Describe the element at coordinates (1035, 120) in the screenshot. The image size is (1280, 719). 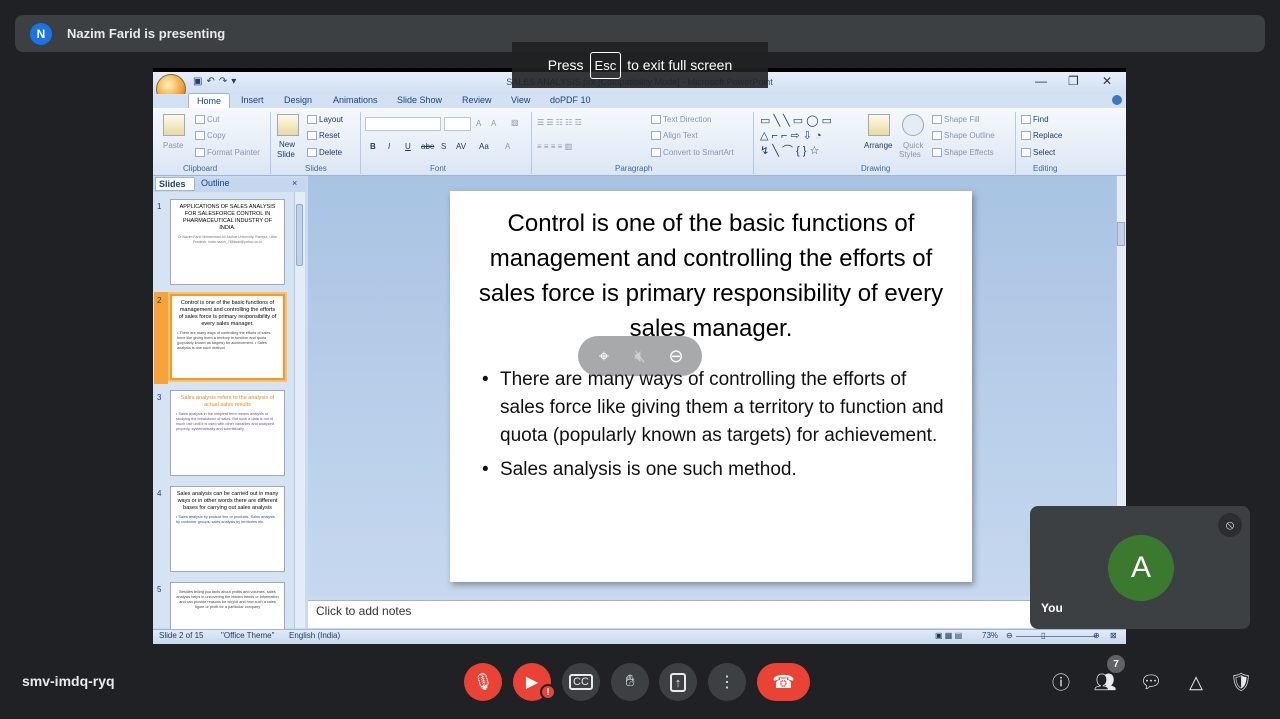
I see `find-button: Find` at that location.